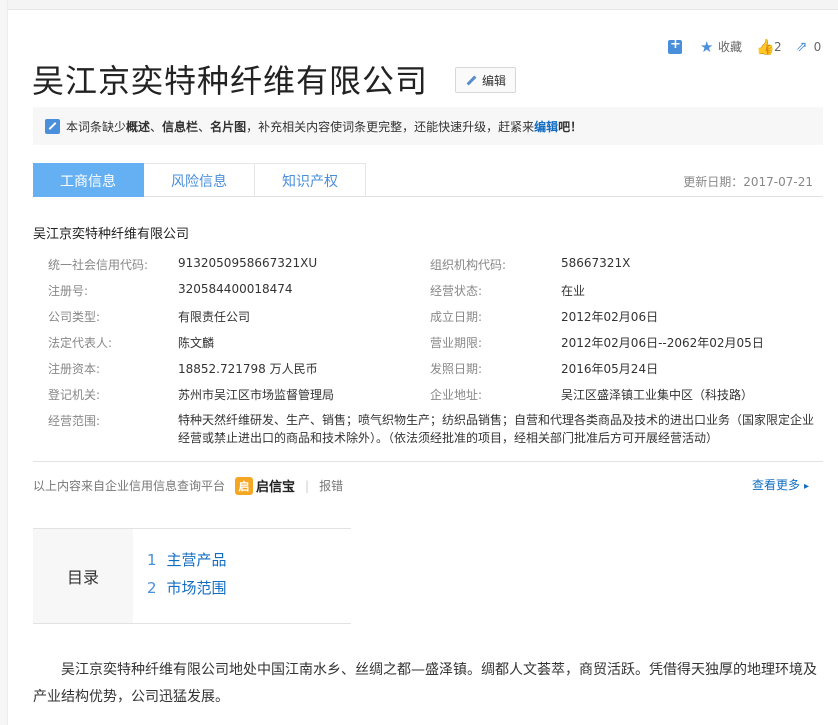 The image size is (838, 725). I want to click on toc-label: 目录, so click(83, 576).